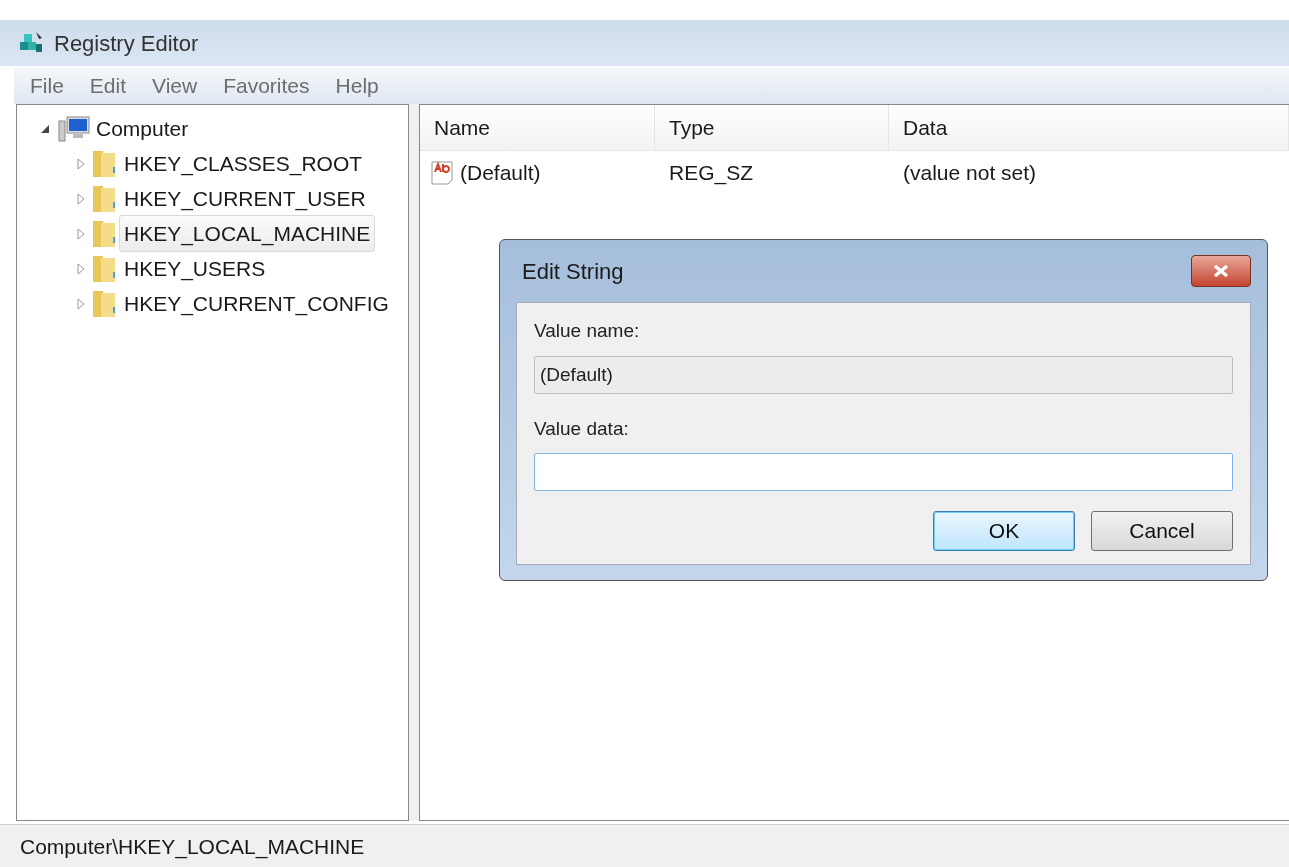 The image size is (1289, 867). I want to click on string-value-icon, so click(443, 173).